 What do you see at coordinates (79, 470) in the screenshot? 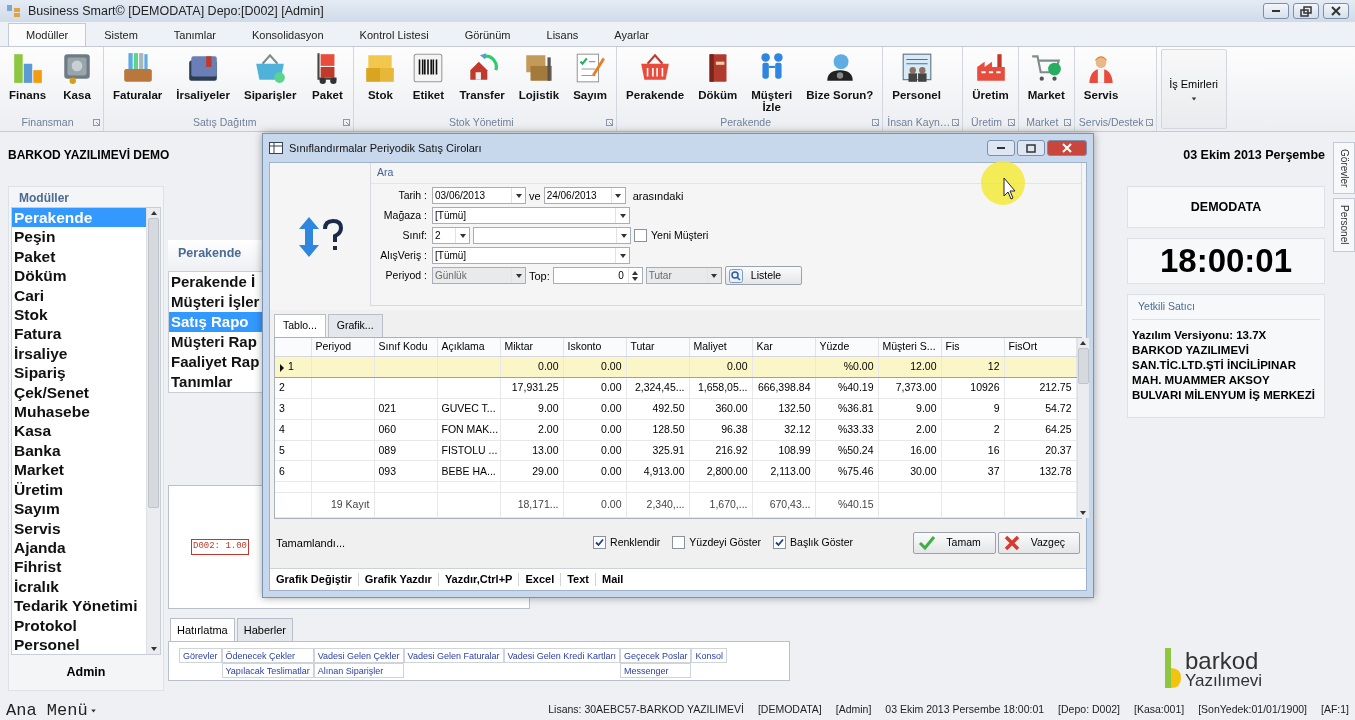
I see `module-item: Market` at bounding box center [79, 470].